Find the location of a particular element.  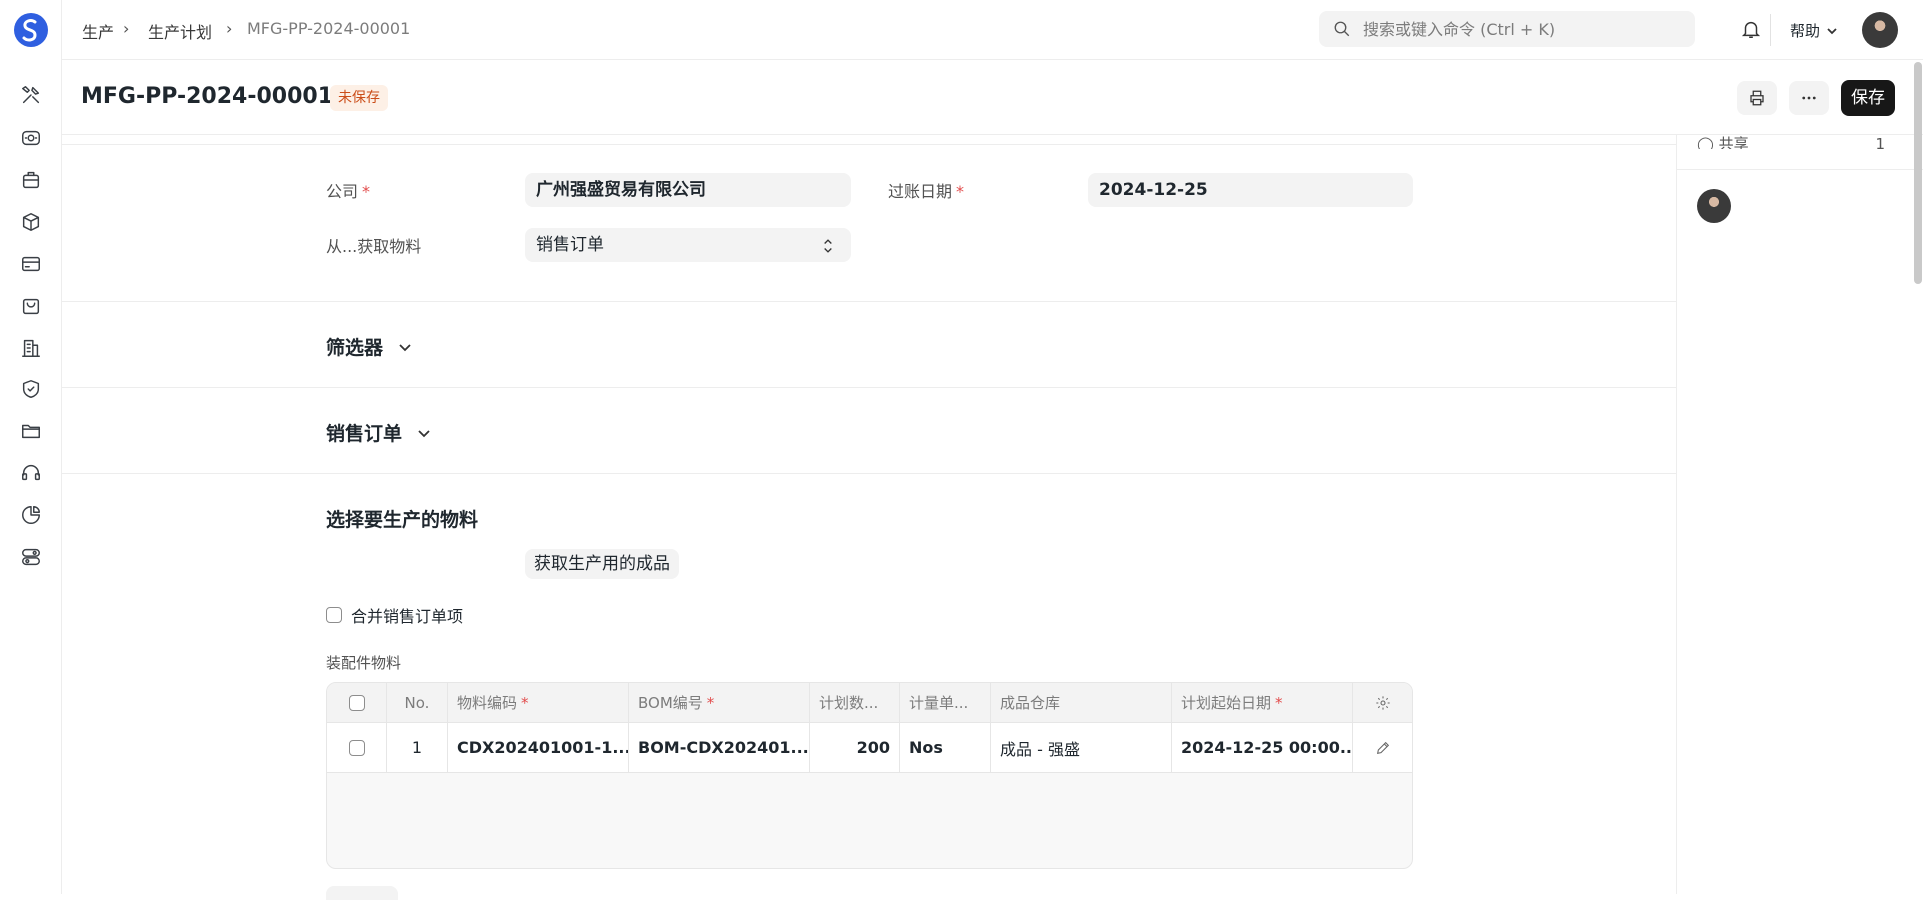

printer-icon is located at coordinates (1757, 98).